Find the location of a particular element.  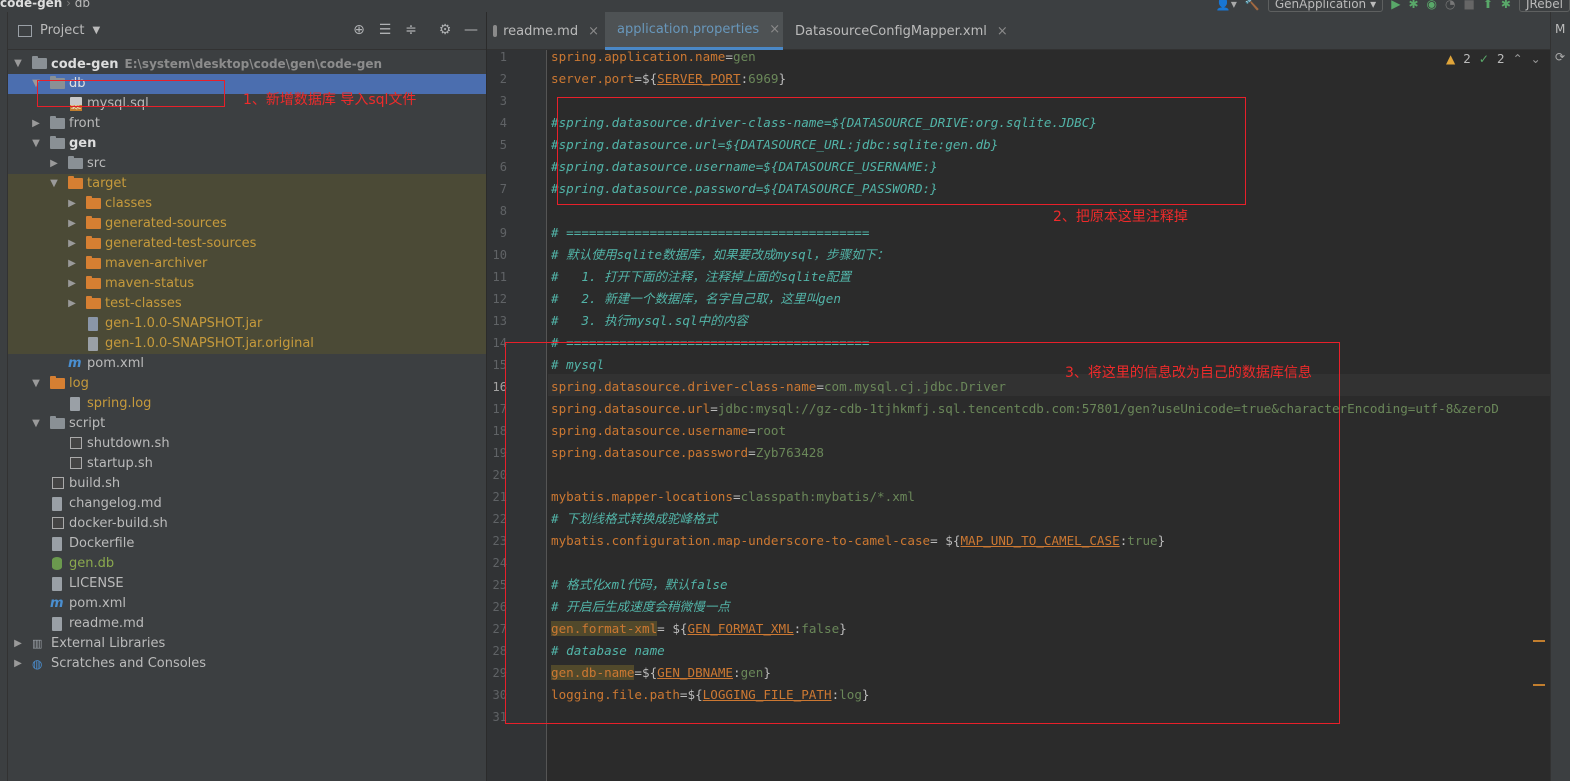

tree-row-build-sh: build.sh is located at coordinates (247, 484).